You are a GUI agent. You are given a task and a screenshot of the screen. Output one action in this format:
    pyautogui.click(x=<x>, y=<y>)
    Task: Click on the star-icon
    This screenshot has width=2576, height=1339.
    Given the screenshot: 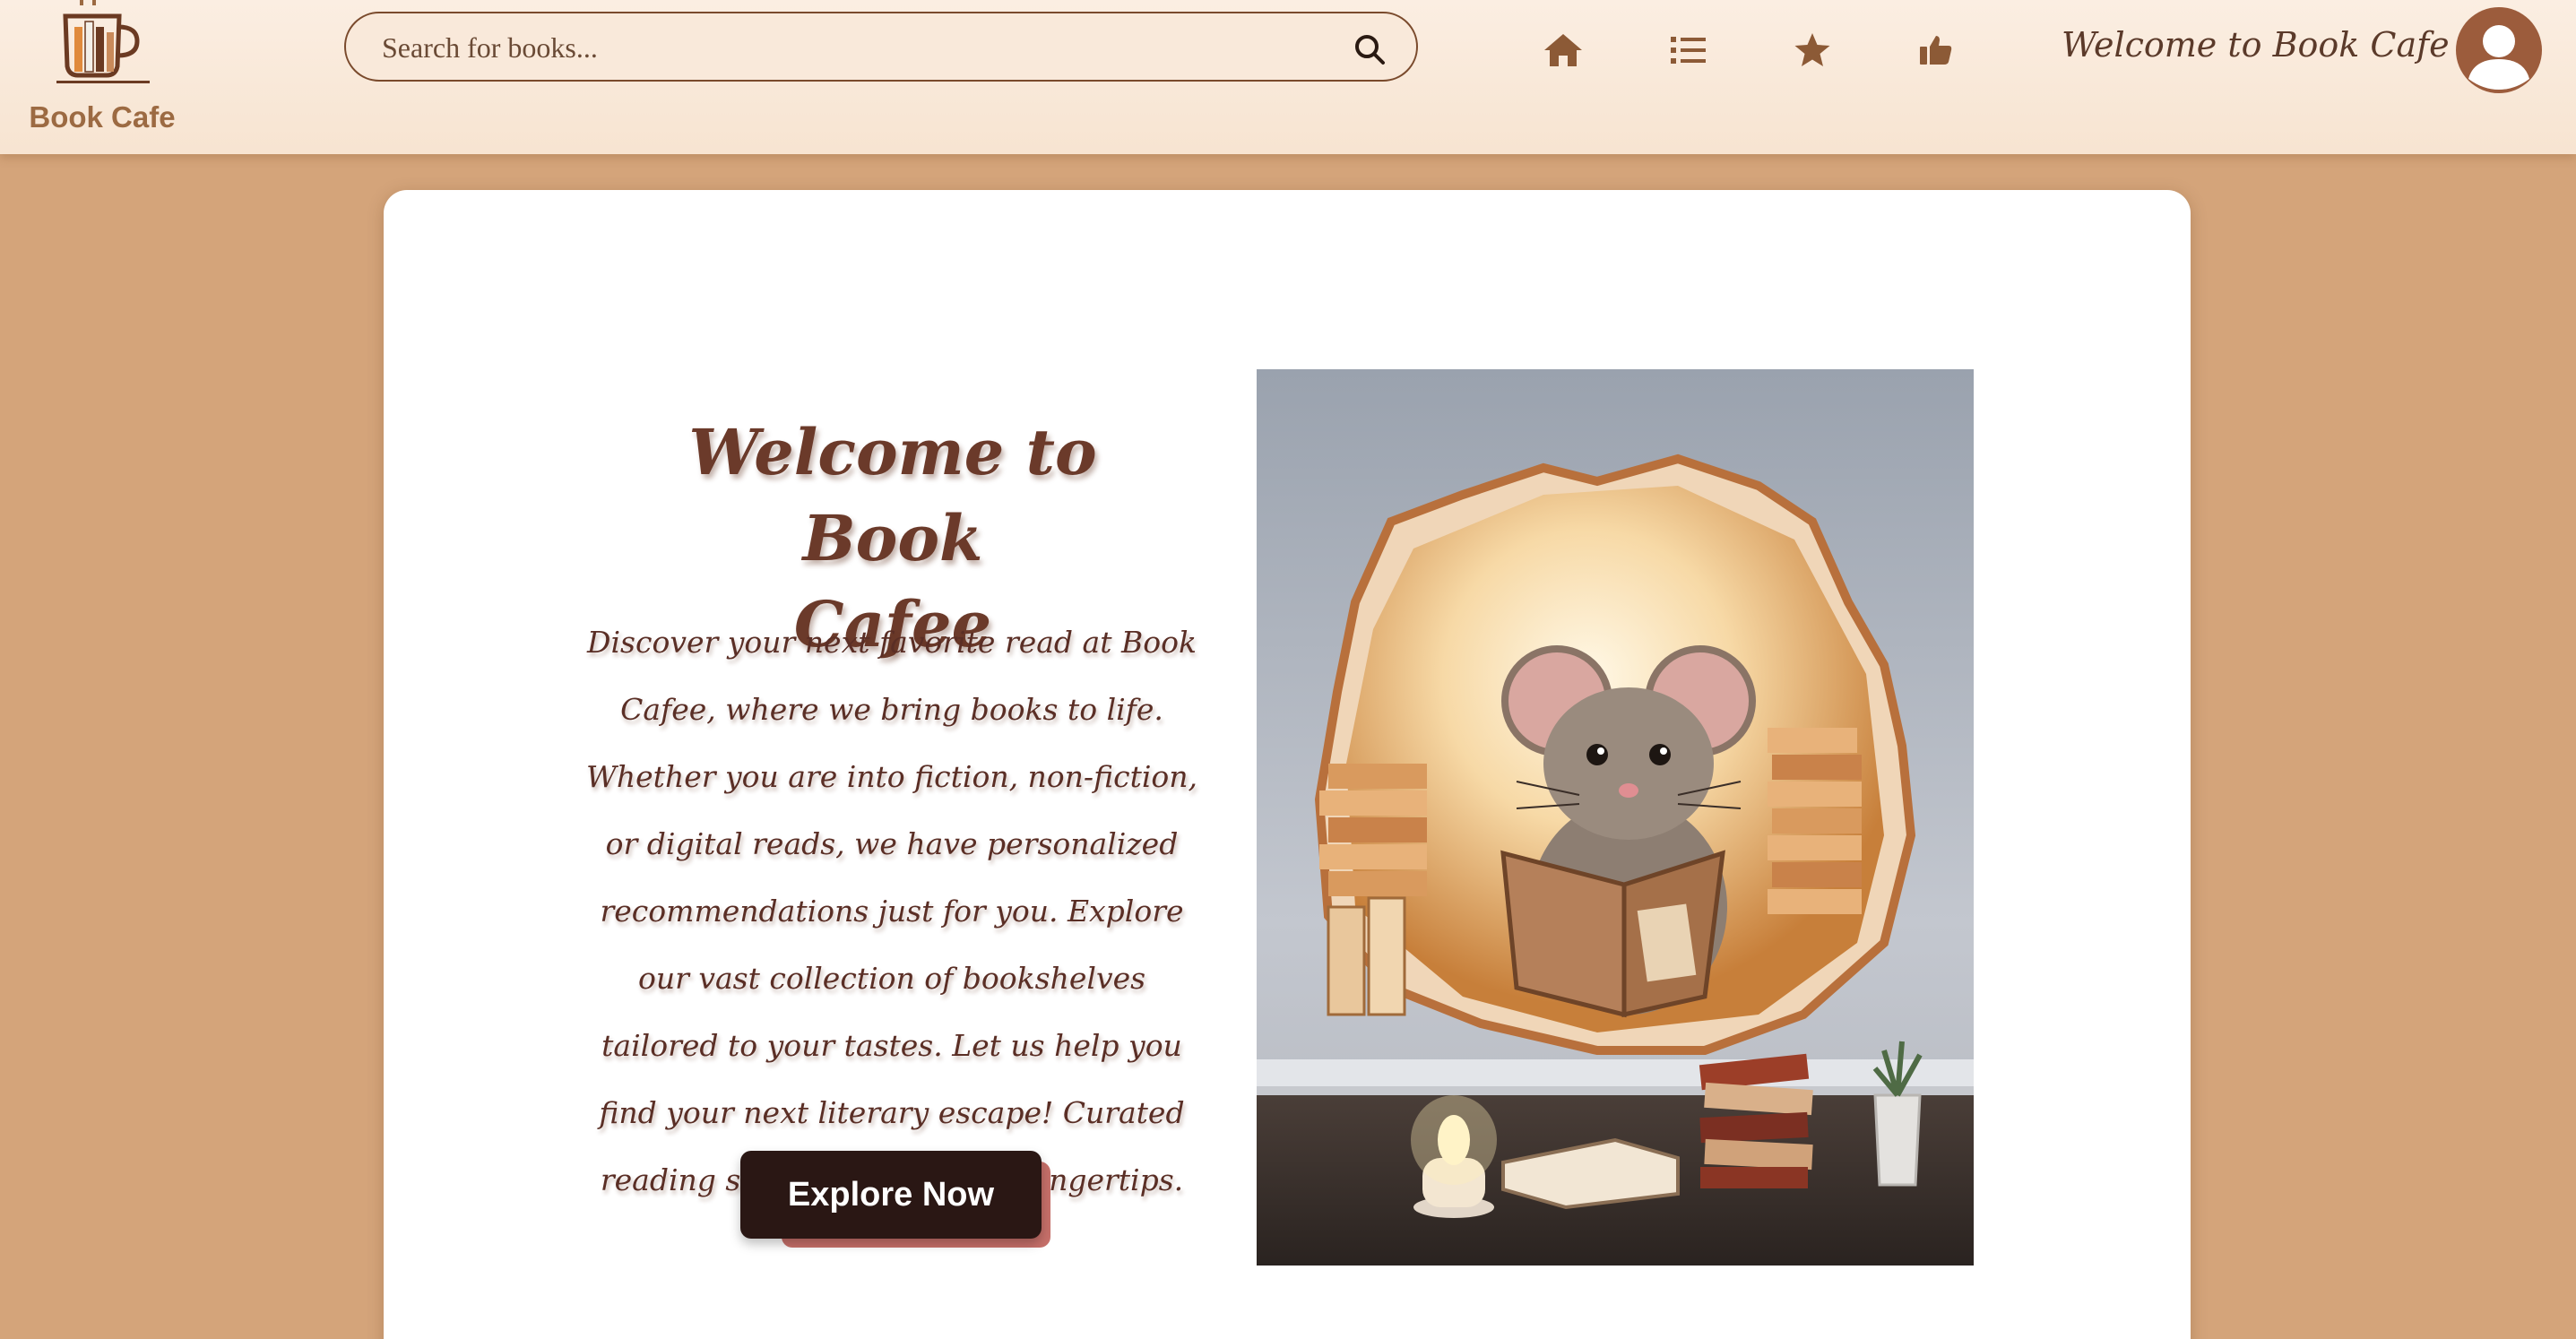 What is the action you would take?
    pyautogui.click(x=1812, y=49)
    